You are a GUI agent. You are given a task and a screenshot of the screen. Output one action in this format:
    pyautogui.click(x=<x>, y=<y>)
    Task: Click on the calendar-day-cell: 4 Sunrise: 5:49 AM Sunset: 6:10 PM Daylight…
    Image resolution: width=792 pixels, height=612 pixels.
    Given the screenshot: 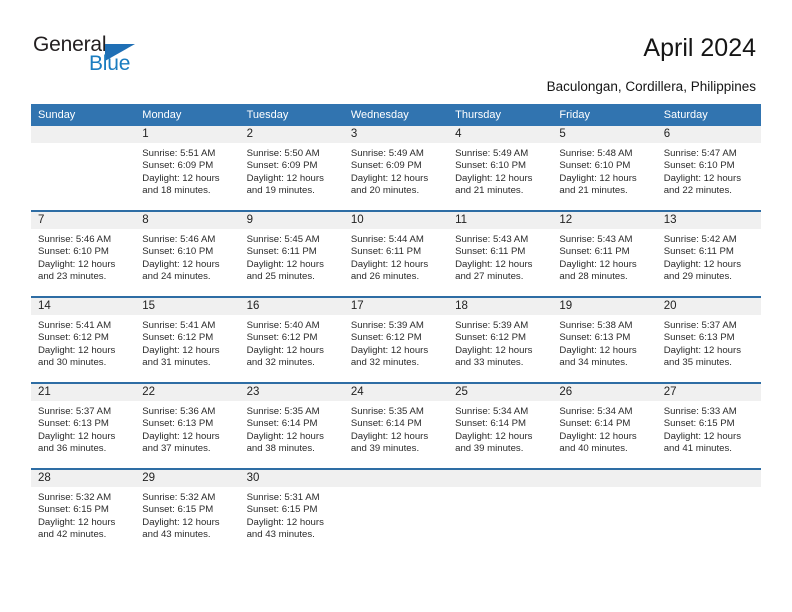 What is the action you would take?
    pyautogui.click(x=500, y=168)
    